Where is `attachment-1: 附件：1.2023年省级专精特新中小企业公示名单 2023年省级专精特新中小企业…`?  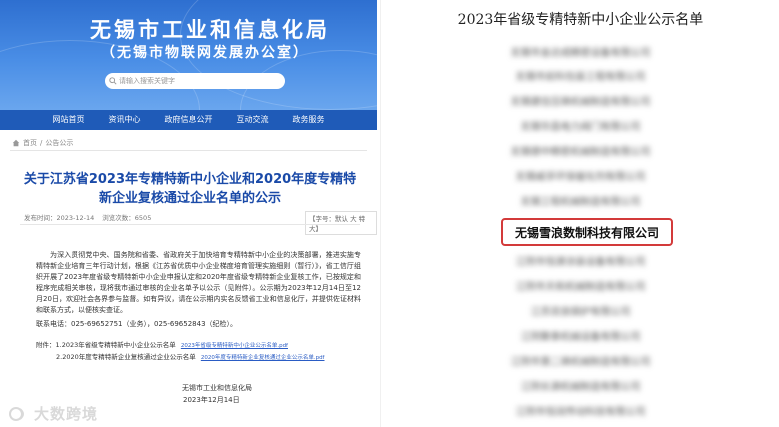
attachment-1: 附件：1.2023年省级专精特新中小企业公示名单 2023年省级专精特新中小企业… is located at coordinates (162, 344).